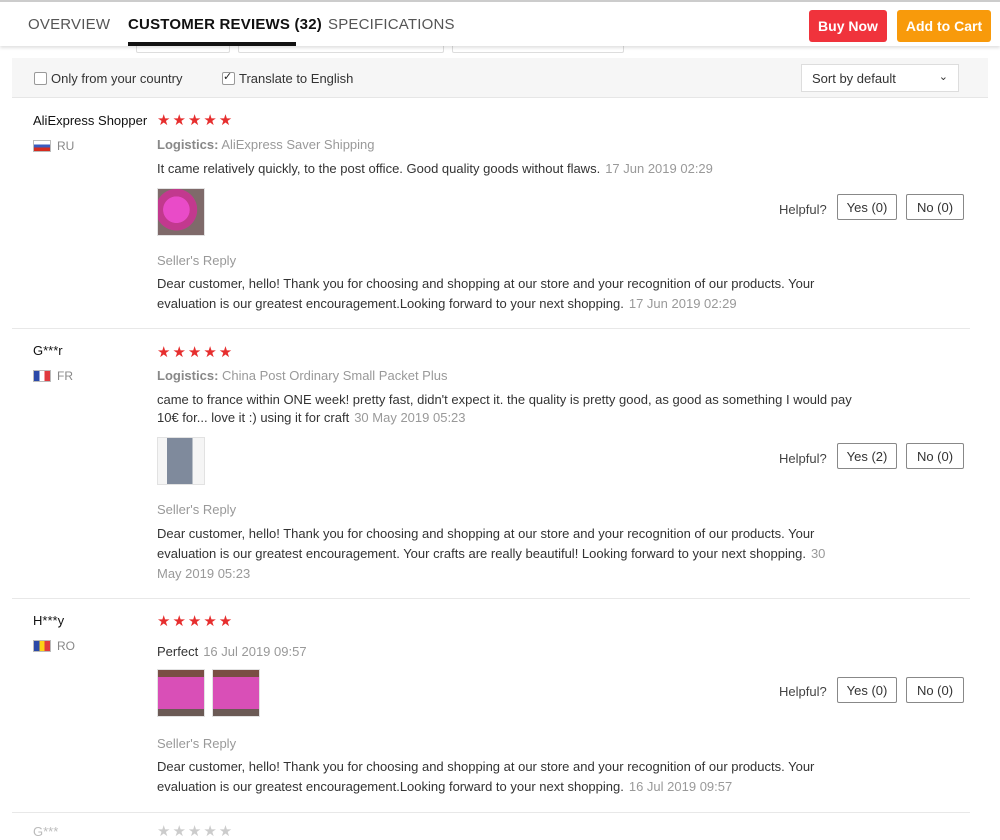  I want to click on review-item-partial: G*** ★★★★★, so click(491, 827).